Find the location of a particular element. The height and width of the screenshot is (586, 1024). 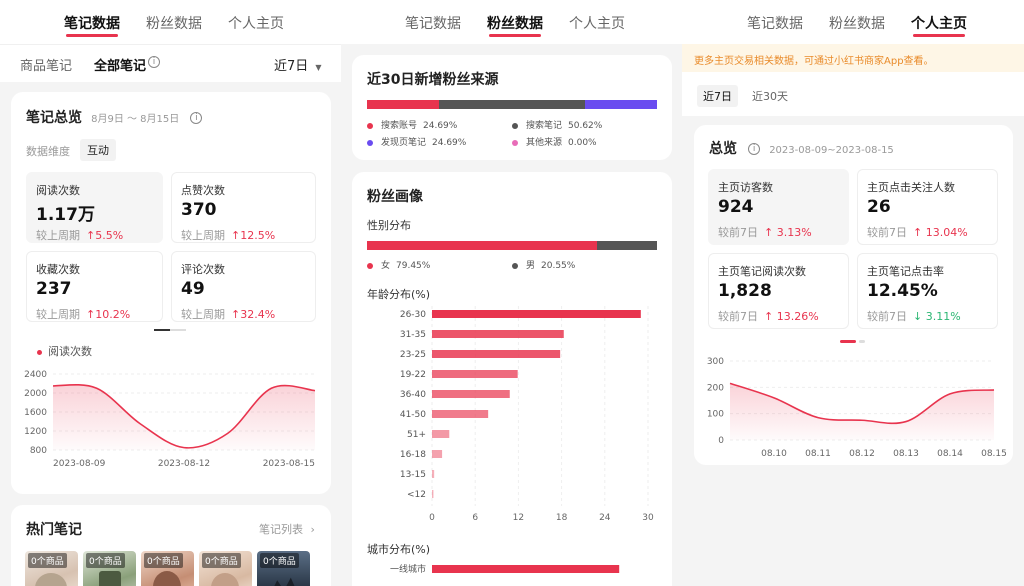

metric-label: 收藏次数 is located at coordinates (58, 269).